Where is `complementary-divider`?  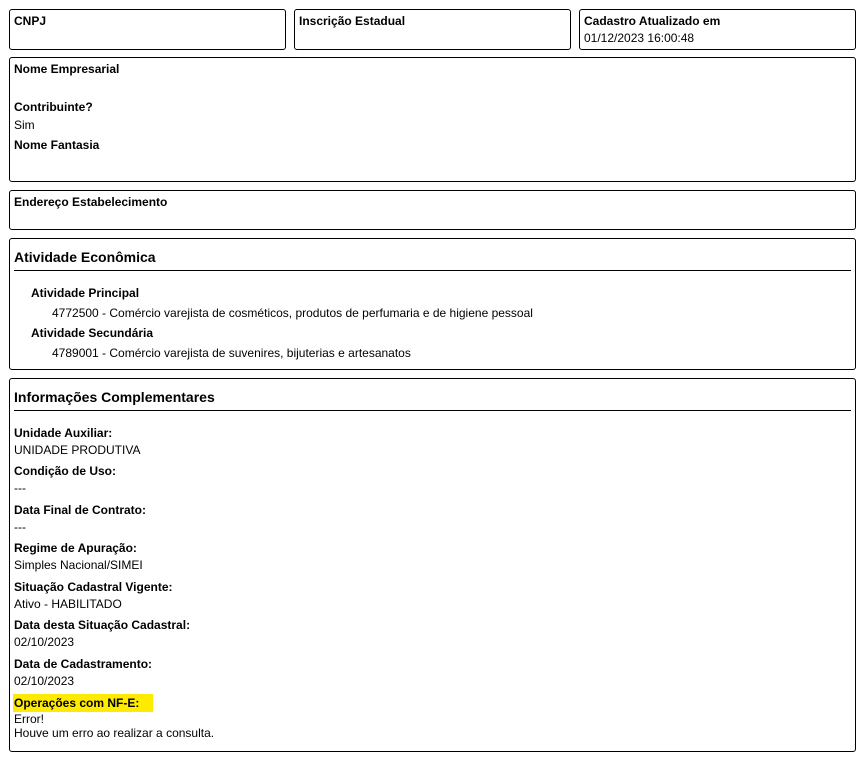
complementary-divider is located at coordinates (432, 410).